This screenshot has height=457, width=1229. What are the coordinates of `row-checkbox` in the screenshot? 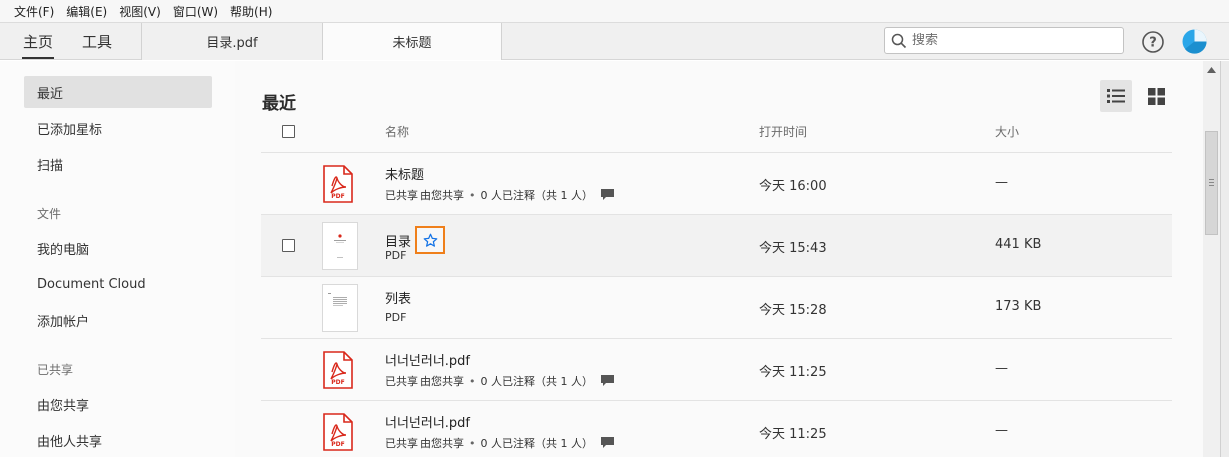 It's located at (288, 245).